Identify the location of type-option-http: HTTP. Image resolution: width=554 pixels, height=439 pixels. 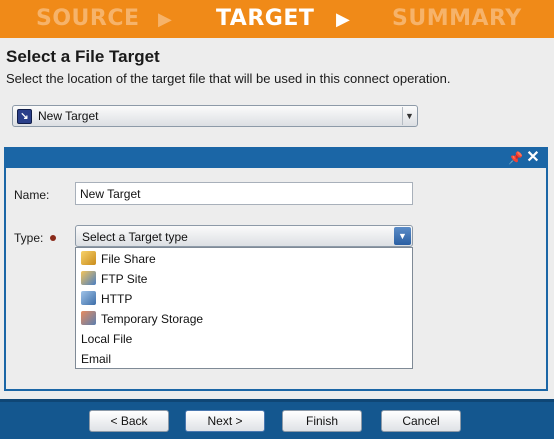
(244, 298).